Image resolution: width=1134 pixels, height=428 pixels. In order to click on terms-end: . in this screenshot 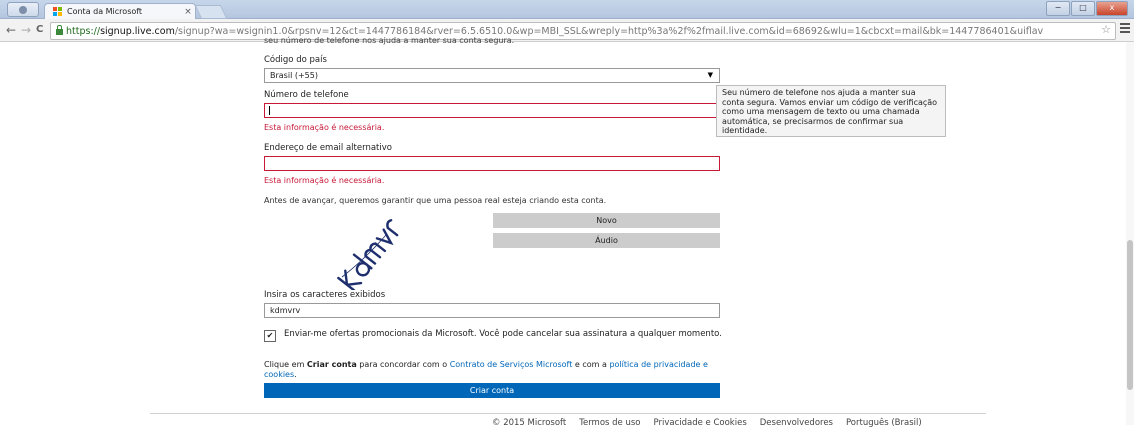, I will do `click(295, 374)`.